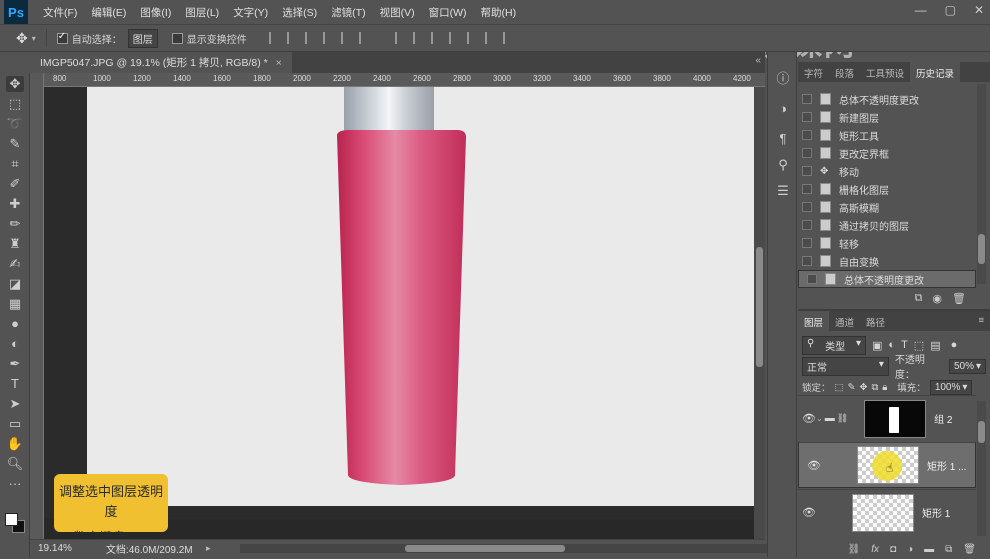  Describe the element at coordinates (885, 72) in the screenshot. I see `tab-tool-presets: 工具预设` at that location.